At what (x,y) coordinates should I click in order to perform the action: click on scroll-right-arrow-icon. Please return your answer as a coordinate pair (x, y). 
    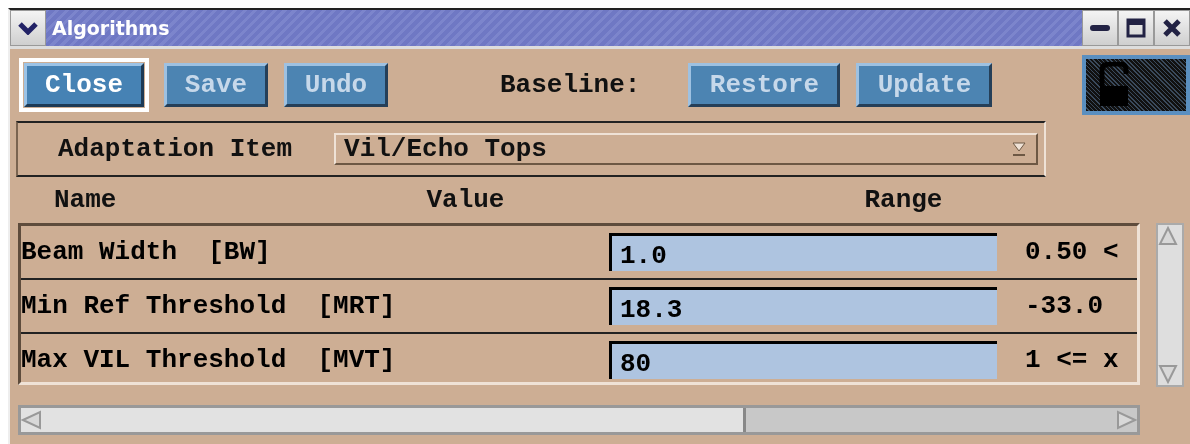
    Looking at the image, I should click on (1127, 420).